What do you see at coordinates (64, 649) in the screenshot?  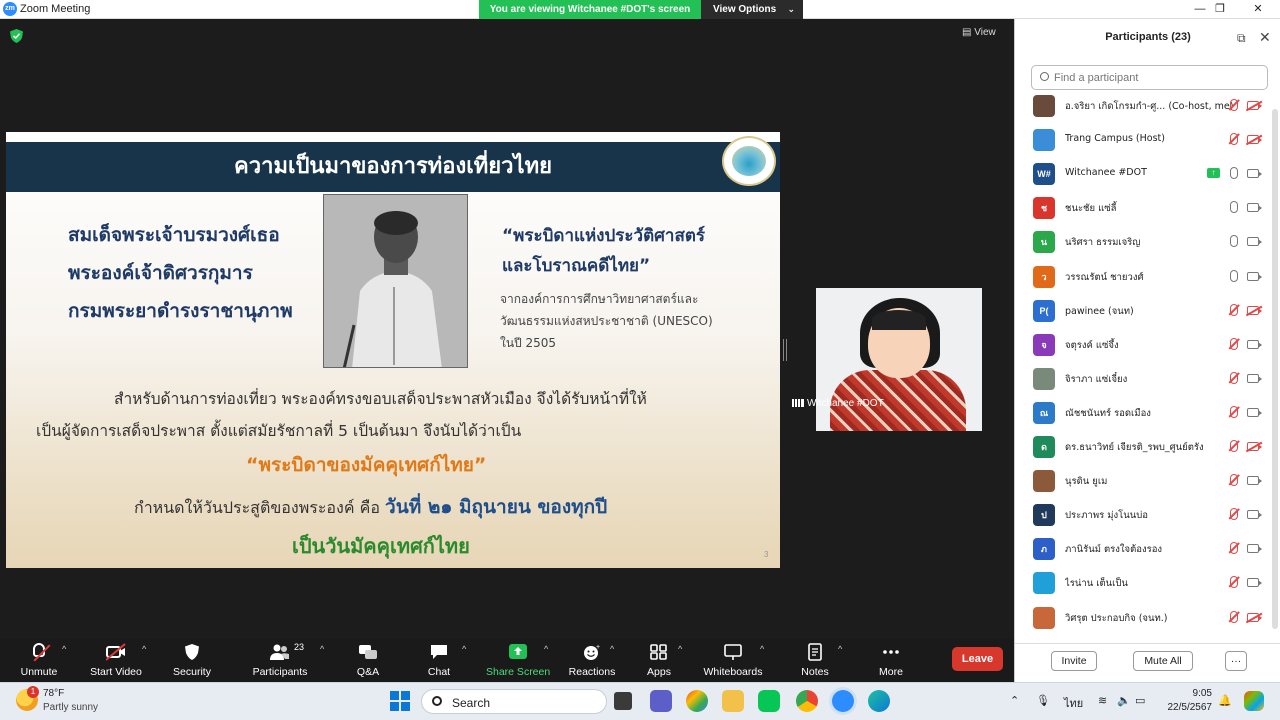 I see `unmute-caret-icon: ^` at bounding box center [64, 649].